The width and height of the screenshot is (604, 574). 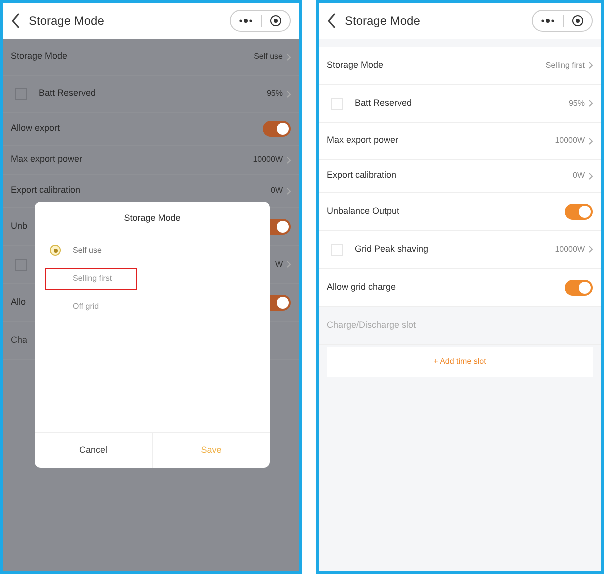 I want to click on row-value: Self use, so click(x=268, y=57).